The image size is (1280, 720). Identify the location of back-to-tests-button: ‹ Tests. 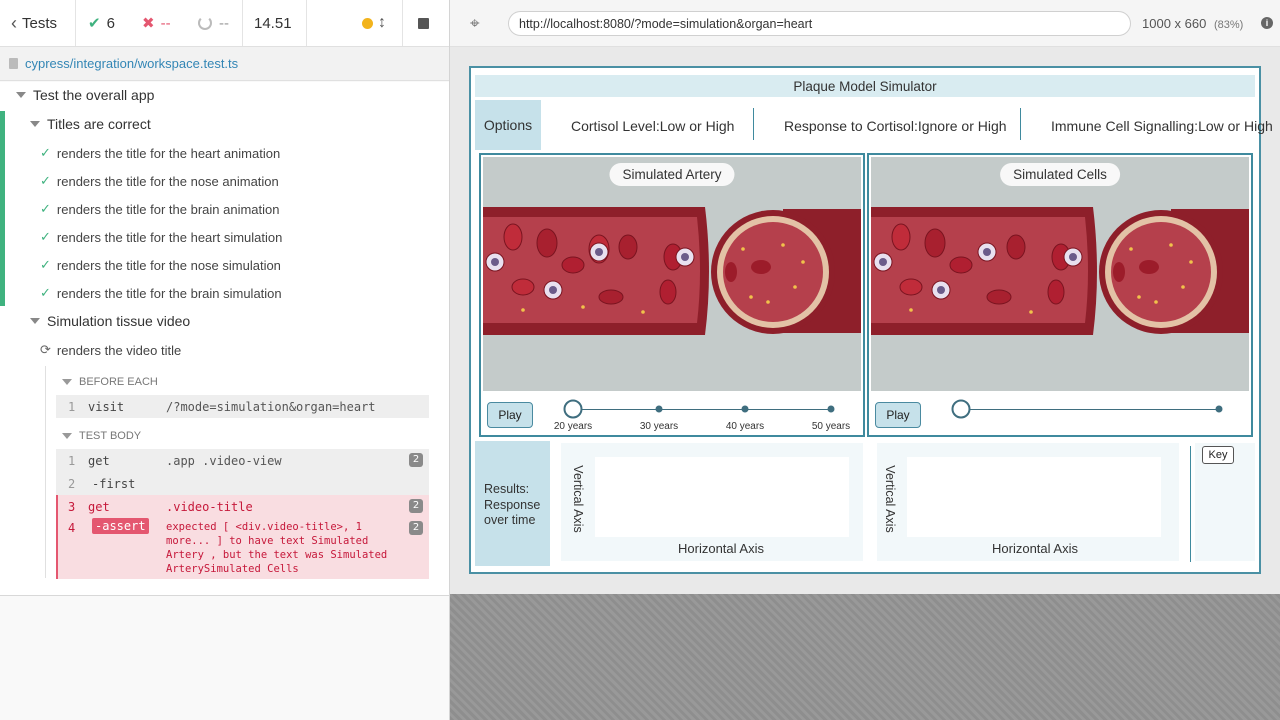
(34, 23).